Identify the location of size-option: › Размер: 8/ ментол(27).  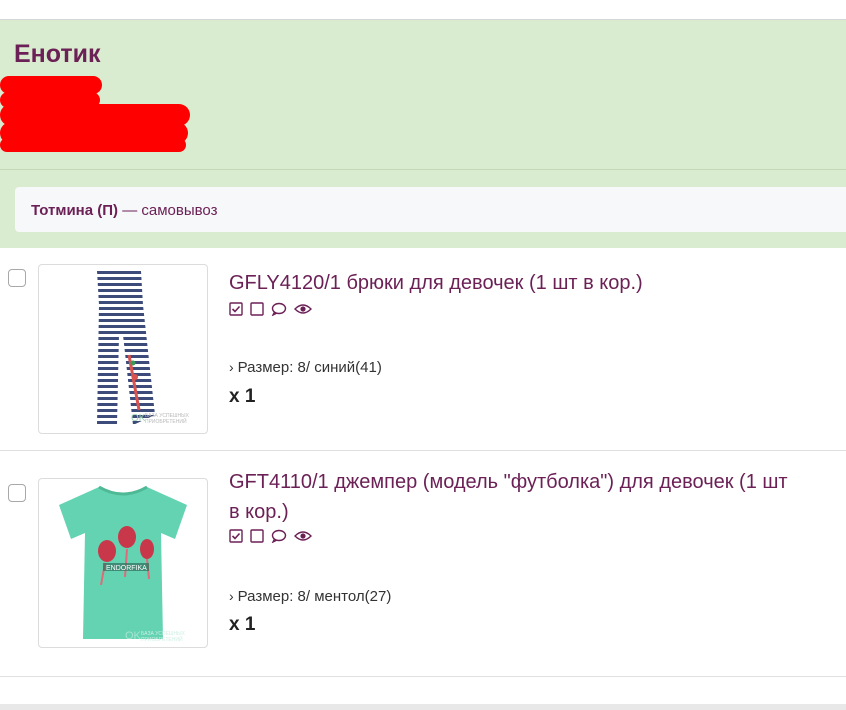
(310, 596).